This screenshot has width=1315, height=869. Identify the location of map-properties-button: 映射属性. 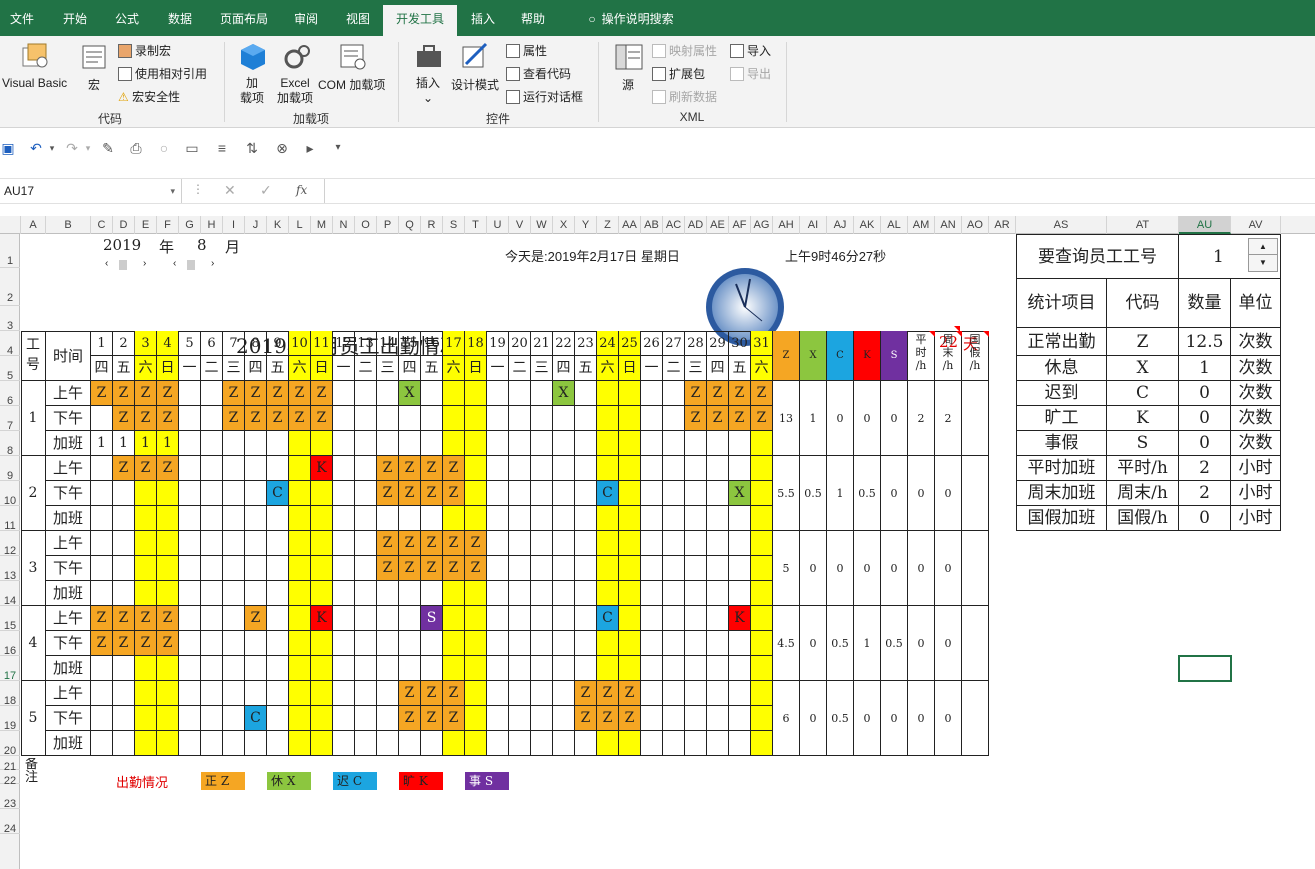
(684, 50).